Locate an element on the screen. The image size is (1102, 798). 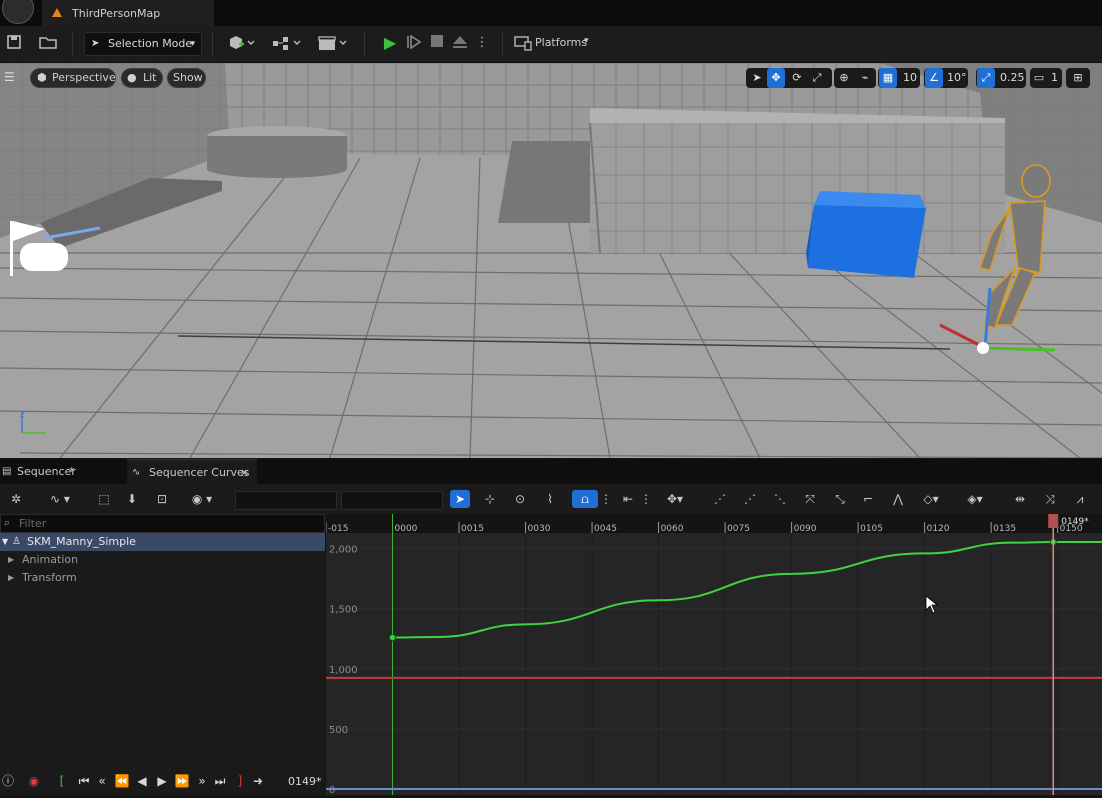
filter-icon: ◇▾ is located at coordinates (931, 499).